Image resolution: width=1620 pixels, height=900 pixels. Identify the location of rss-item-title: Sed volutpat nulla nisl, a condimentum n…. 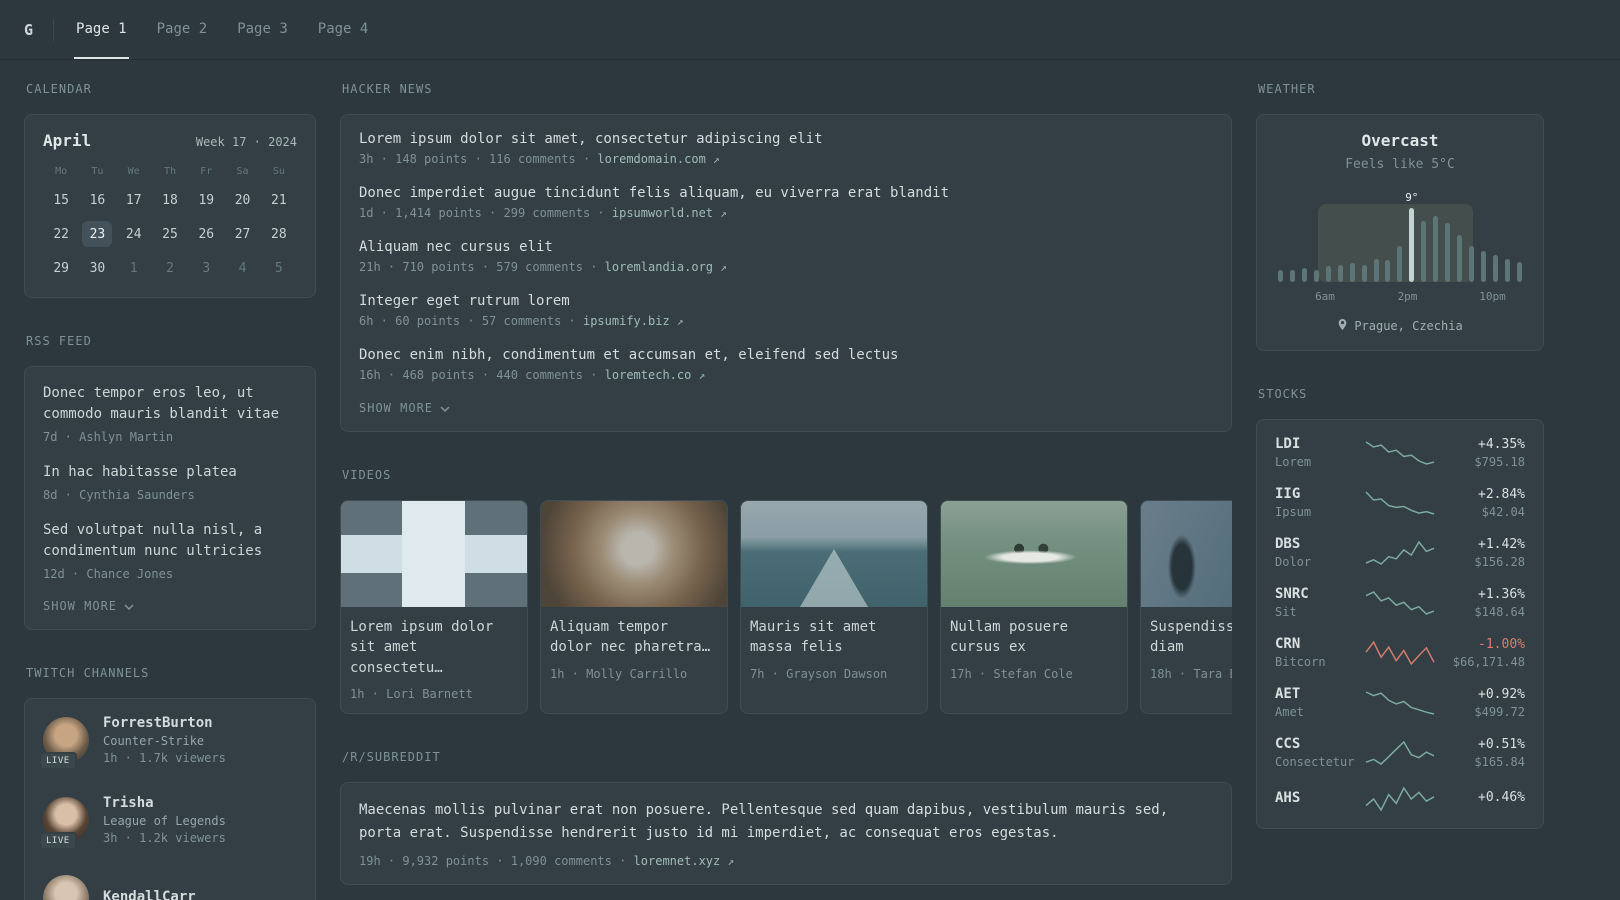
(170, 541).